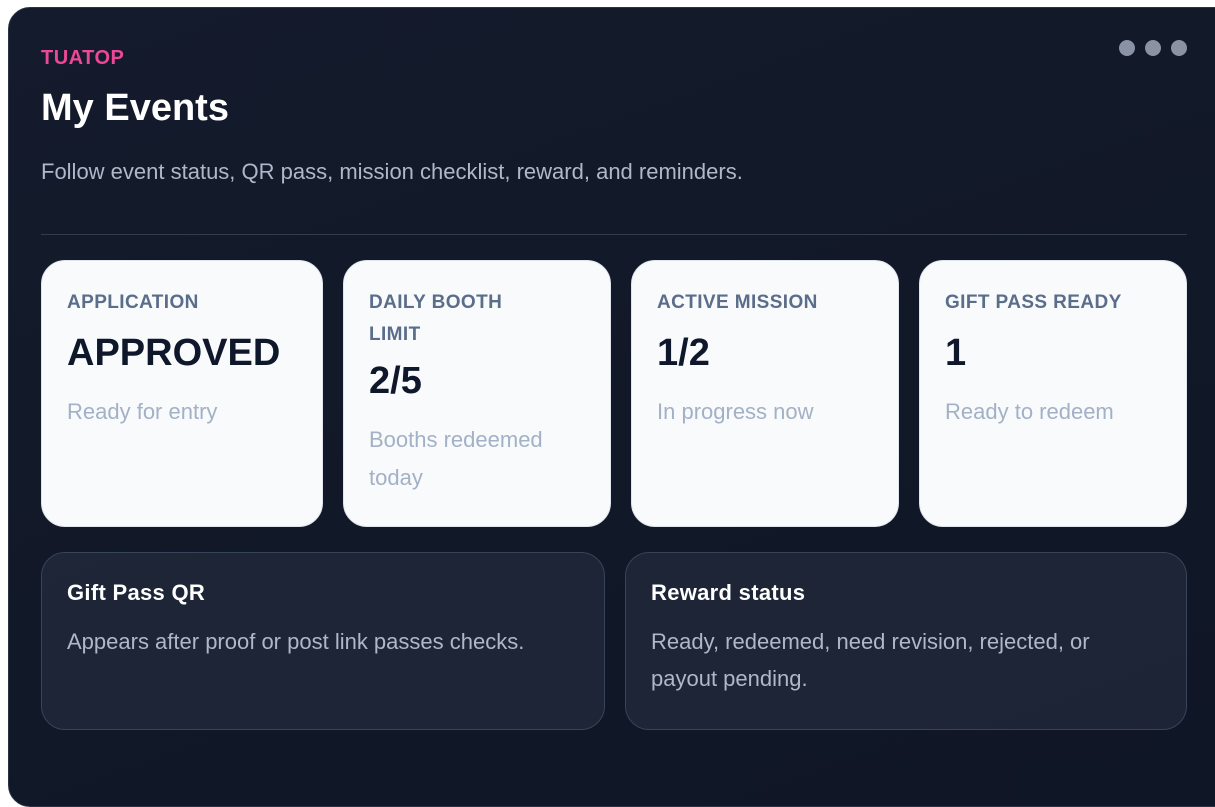 The image size is (1215, 807). What do you see at coordinates (395, 381) in the screenshot?
I see `stat-value: 2/5` at bounding box center [395, 381].